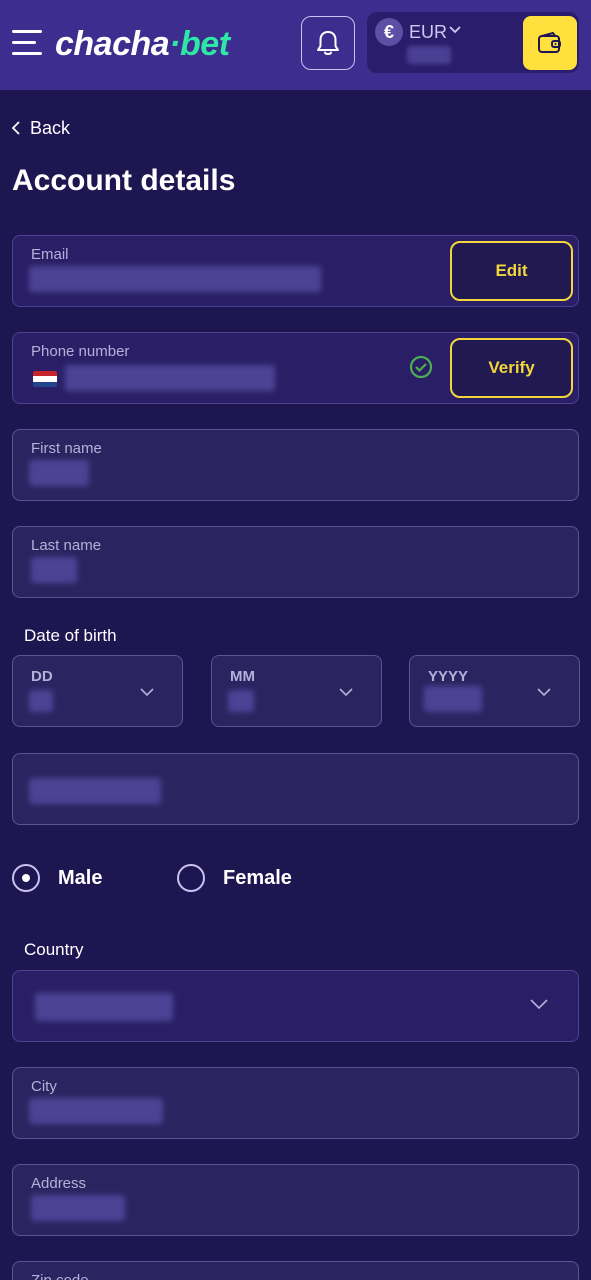 This screenshot has height=1280, width=591. Describe the element at coordinates (70, 635) in the screenshot. I see `dob-label: Date of birth` at that location.